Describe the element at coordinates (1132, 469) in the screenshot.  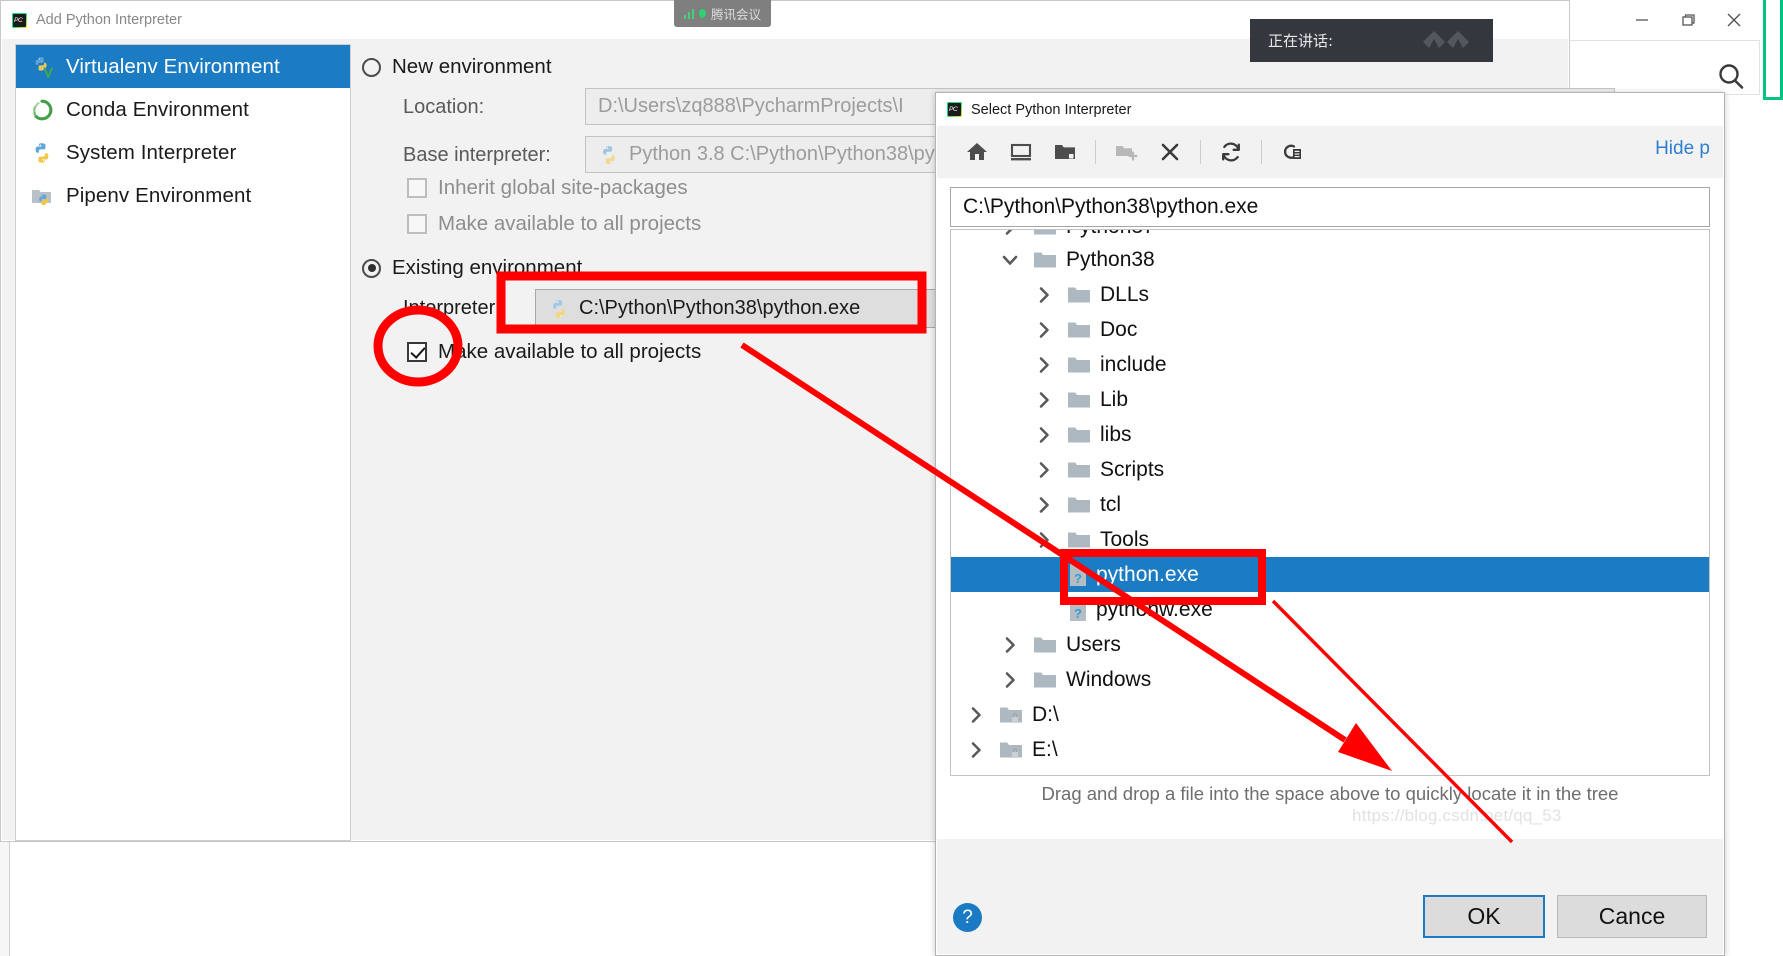
I see `tree-row-label: Scripts` at that location.